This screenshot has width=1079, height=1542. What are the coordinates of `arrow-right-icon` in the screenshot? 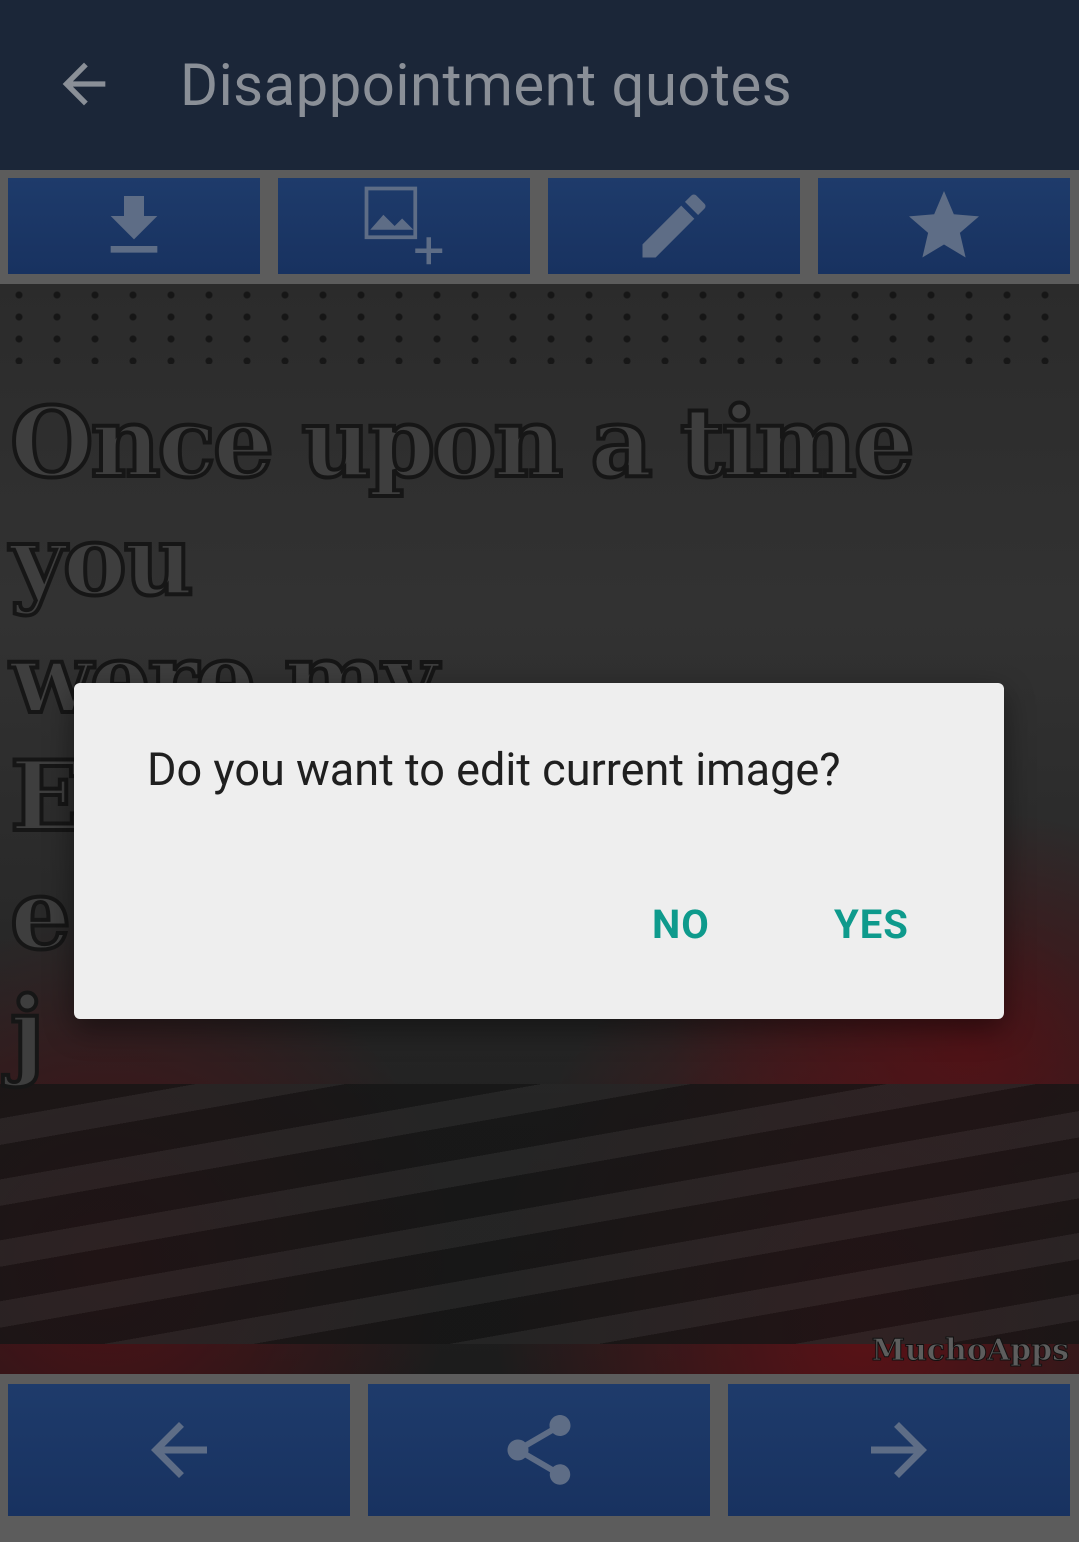 It's located at (899, 1450).